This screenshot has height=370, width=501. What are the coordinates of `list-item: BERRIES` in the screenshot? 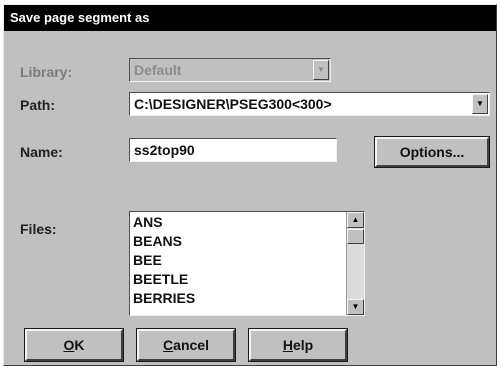 It's located at (237, 298).